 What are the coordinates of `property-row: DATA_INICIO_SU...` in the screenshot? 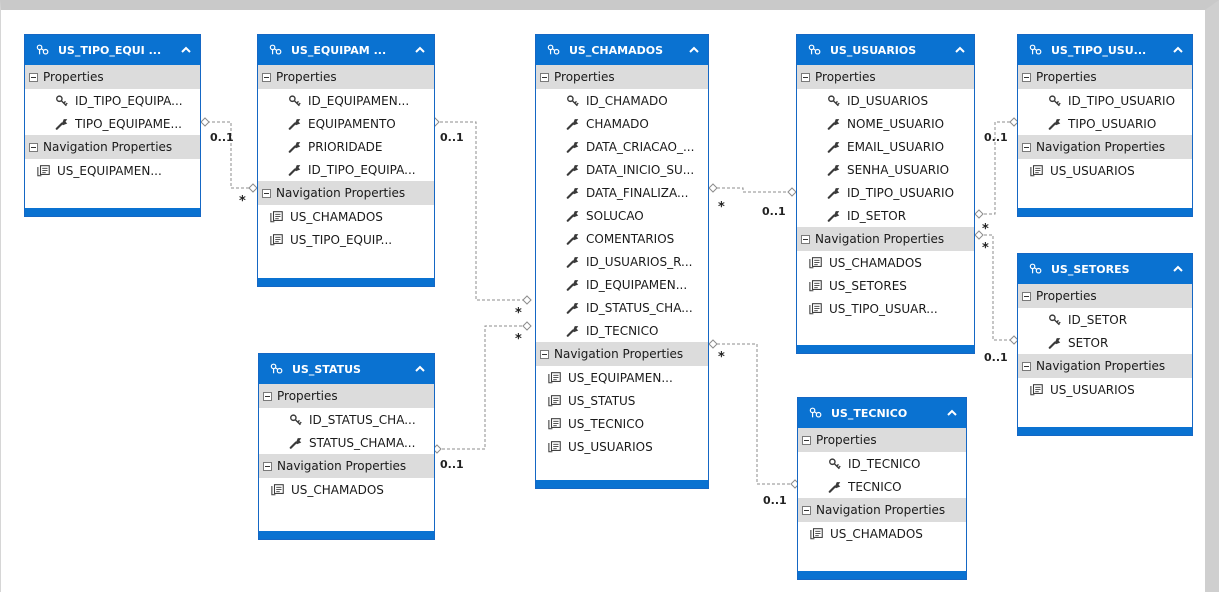 It's located at (622, 169).